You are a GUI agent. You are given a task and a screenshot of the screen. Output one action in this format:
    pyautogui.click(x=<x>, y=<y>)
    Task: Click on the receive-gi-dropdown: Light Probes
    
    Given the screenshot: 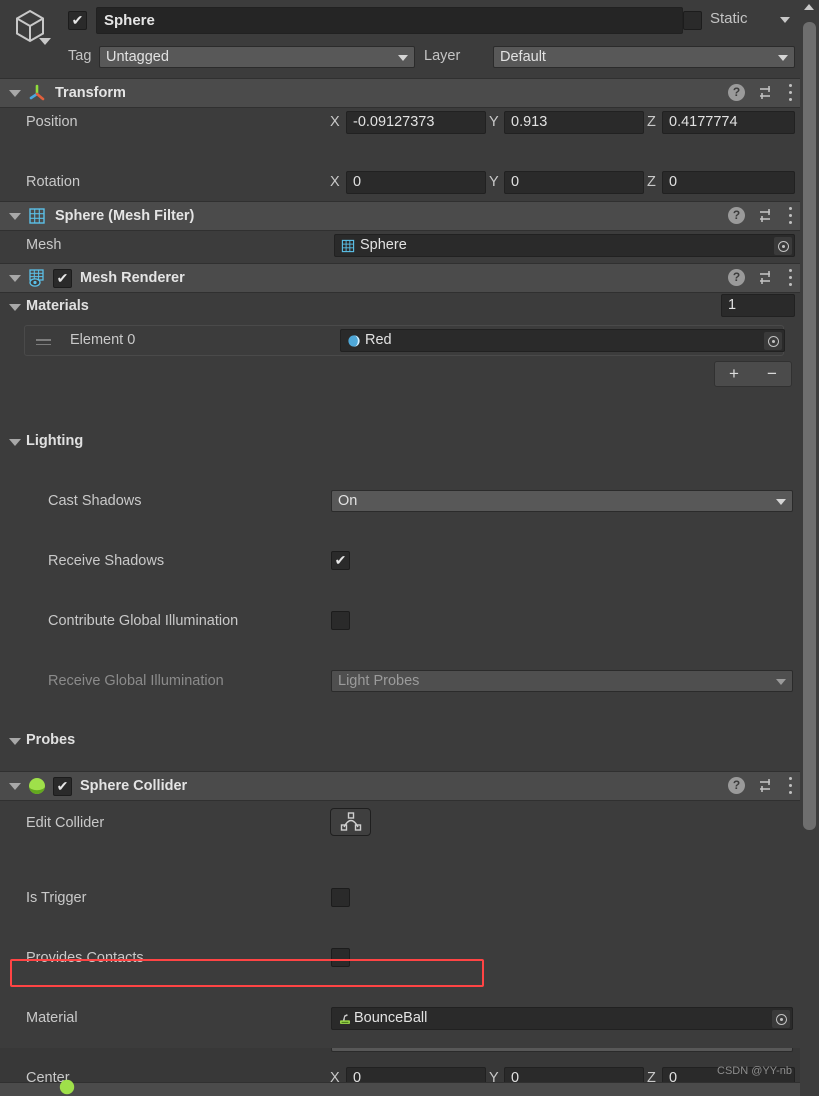 What is the action you would take?
    pyautogui.click(x=562, y=681)
    